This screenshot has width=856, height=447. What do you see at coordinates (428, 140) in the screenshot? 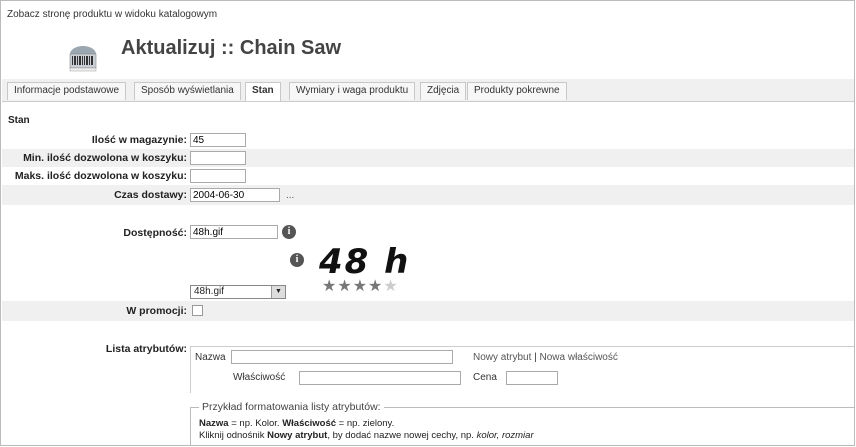
I see `stock-row: Ilość w magazynie:` at bounding box center [428, 140].